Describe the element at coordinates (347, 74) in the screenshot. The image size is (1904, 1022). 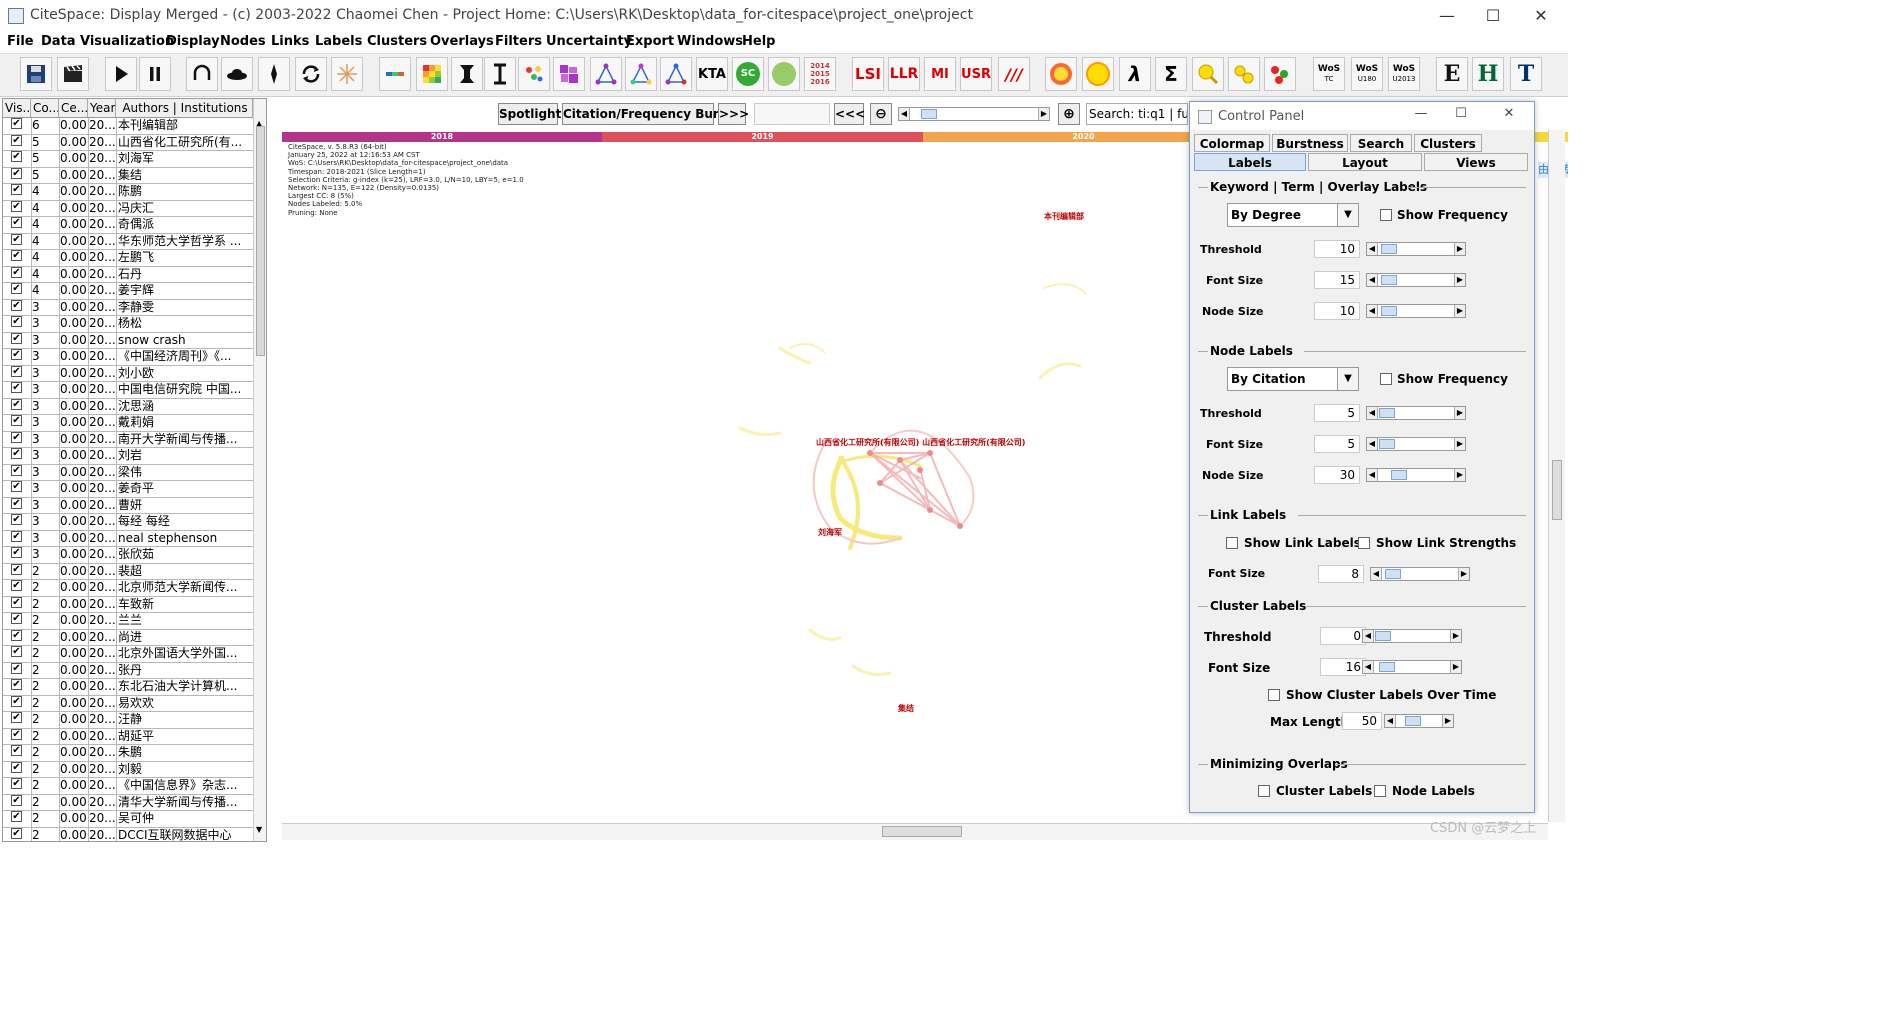
I see `spark-icon` at that location.